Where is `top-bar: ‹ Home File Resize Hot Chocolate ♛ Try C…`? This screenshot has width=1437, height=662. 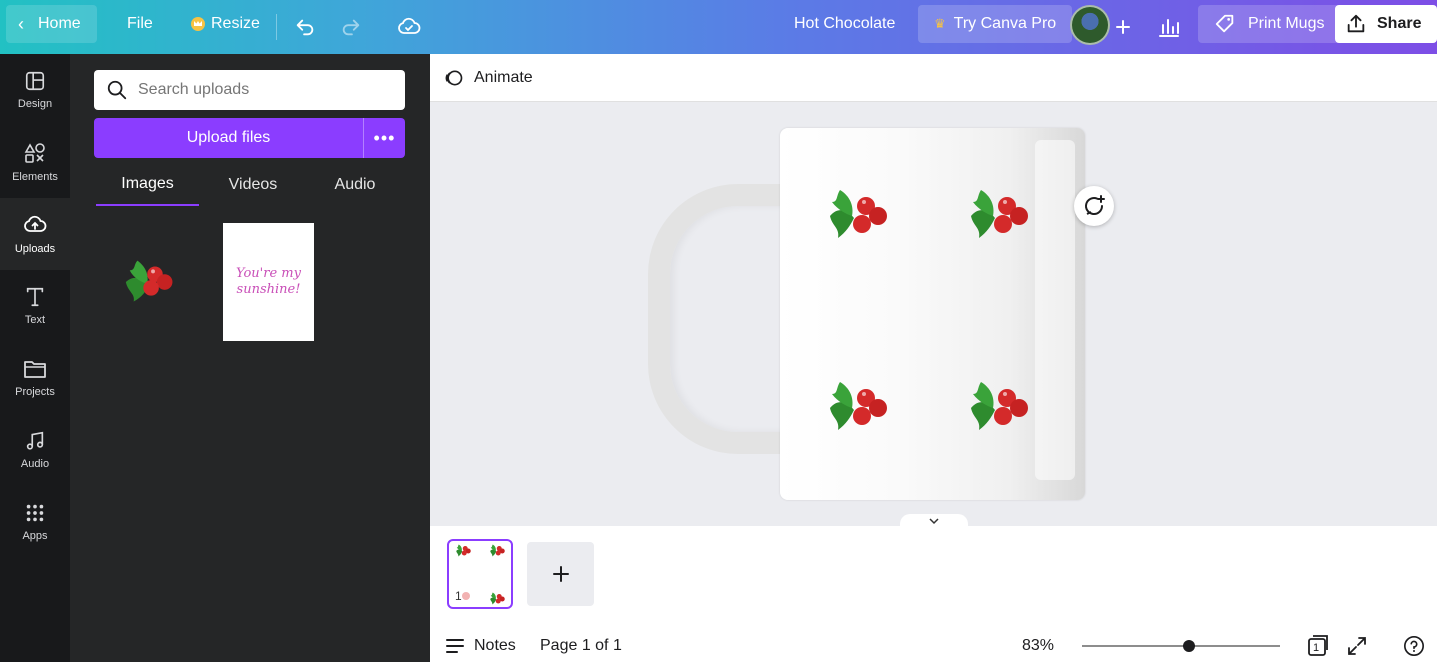
top-bar: ‹ Home File Resize Hot Chocolate ♛ Try C… is located at coordinates (718, 27).